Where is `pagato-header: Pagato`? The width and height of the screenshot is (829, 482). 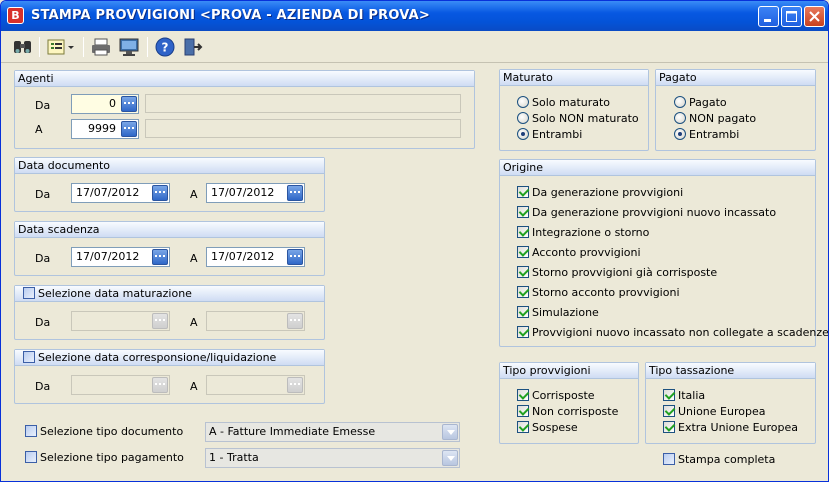 pagato-header: Pagato is located at coordinates (735, 78).